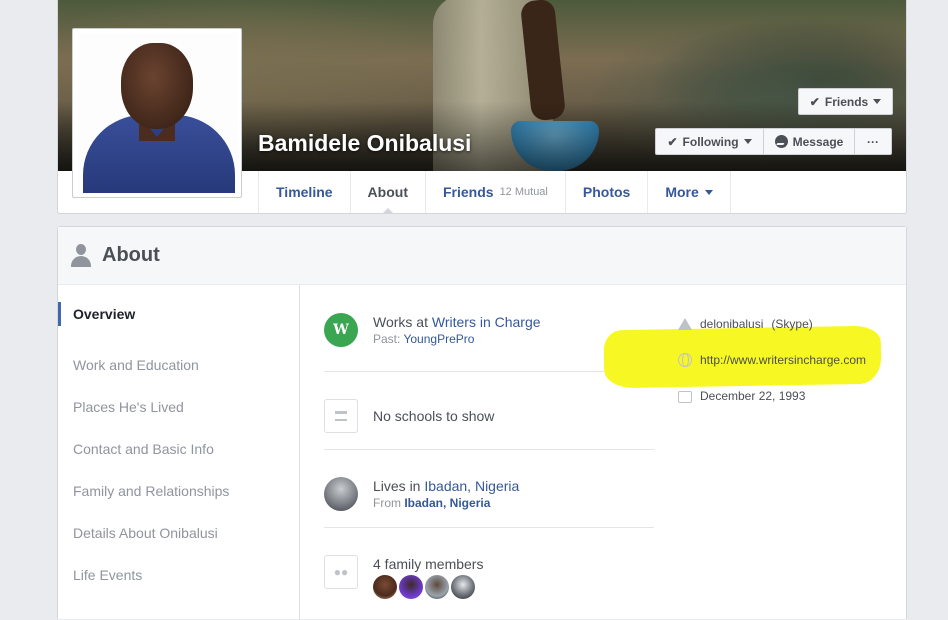 The height and width of the screenshot is (620, 948). What do you see at coordinates (471, 486) in the screenshot?
I see `current-city-link: Ibadan, Nigeria` at bounding box center [471, 486].